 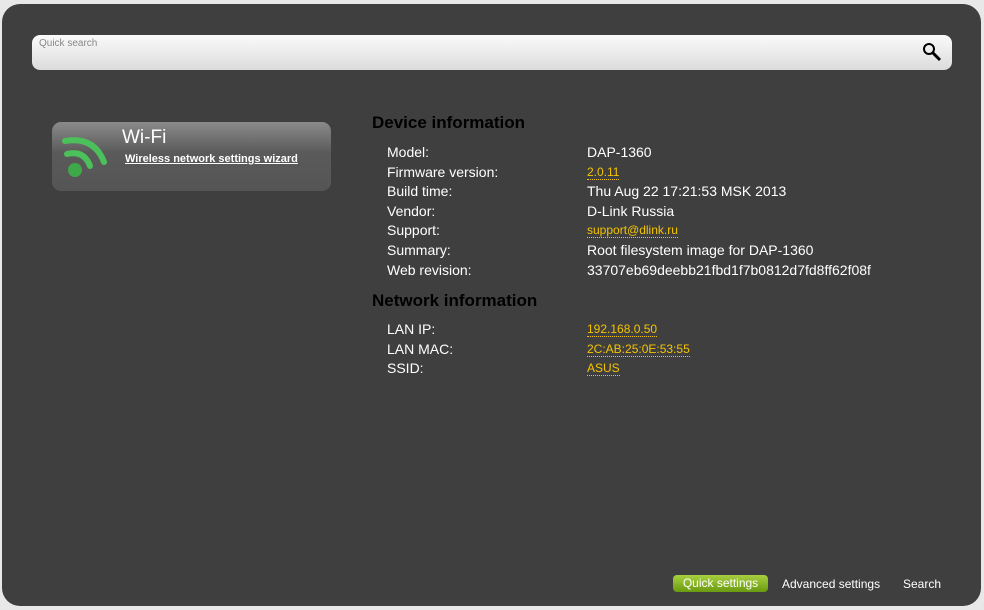 What do you see at coordinates (619, 152) in the screenshot?
I see `info-value: DAP-1360` at bounding box center [619, 152].